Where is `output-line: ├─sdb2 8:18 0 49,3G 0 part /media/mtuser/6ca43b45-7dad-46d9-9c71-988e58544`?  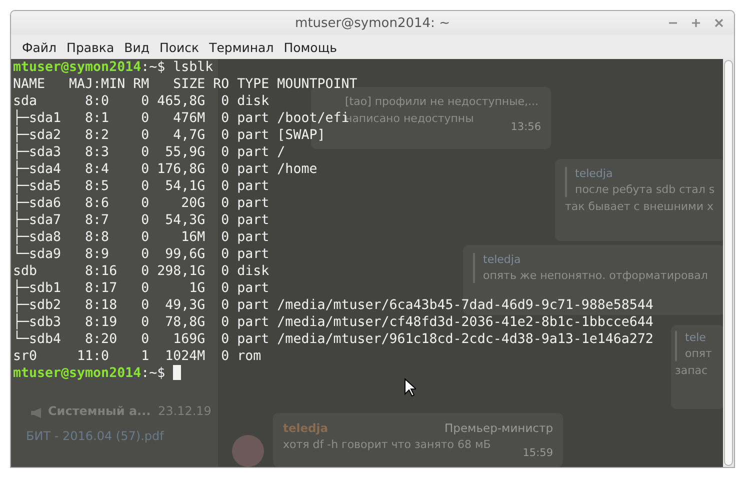
output-line: ├─sdb2 8:18 0 49,3G 0 part /media/mtuser/6ca43b45-7dad-46d9-9c71-988e58544 is located at coordinates (333, 305).